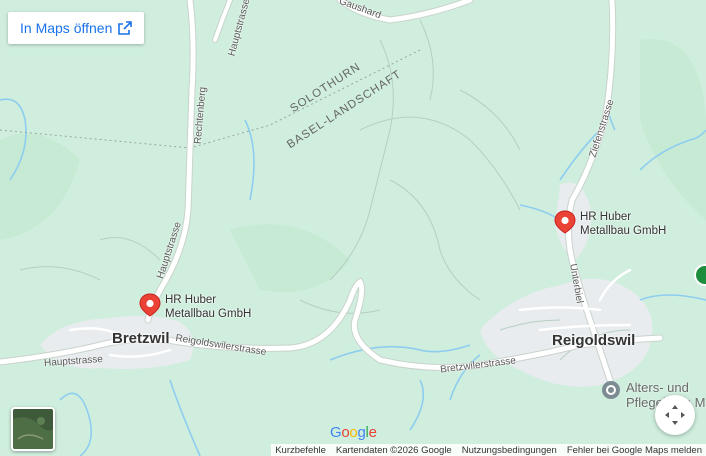 The image size is (706, 456). I want to click on town-label-reigoldswil: Reigoldswil, so click(594, 340).